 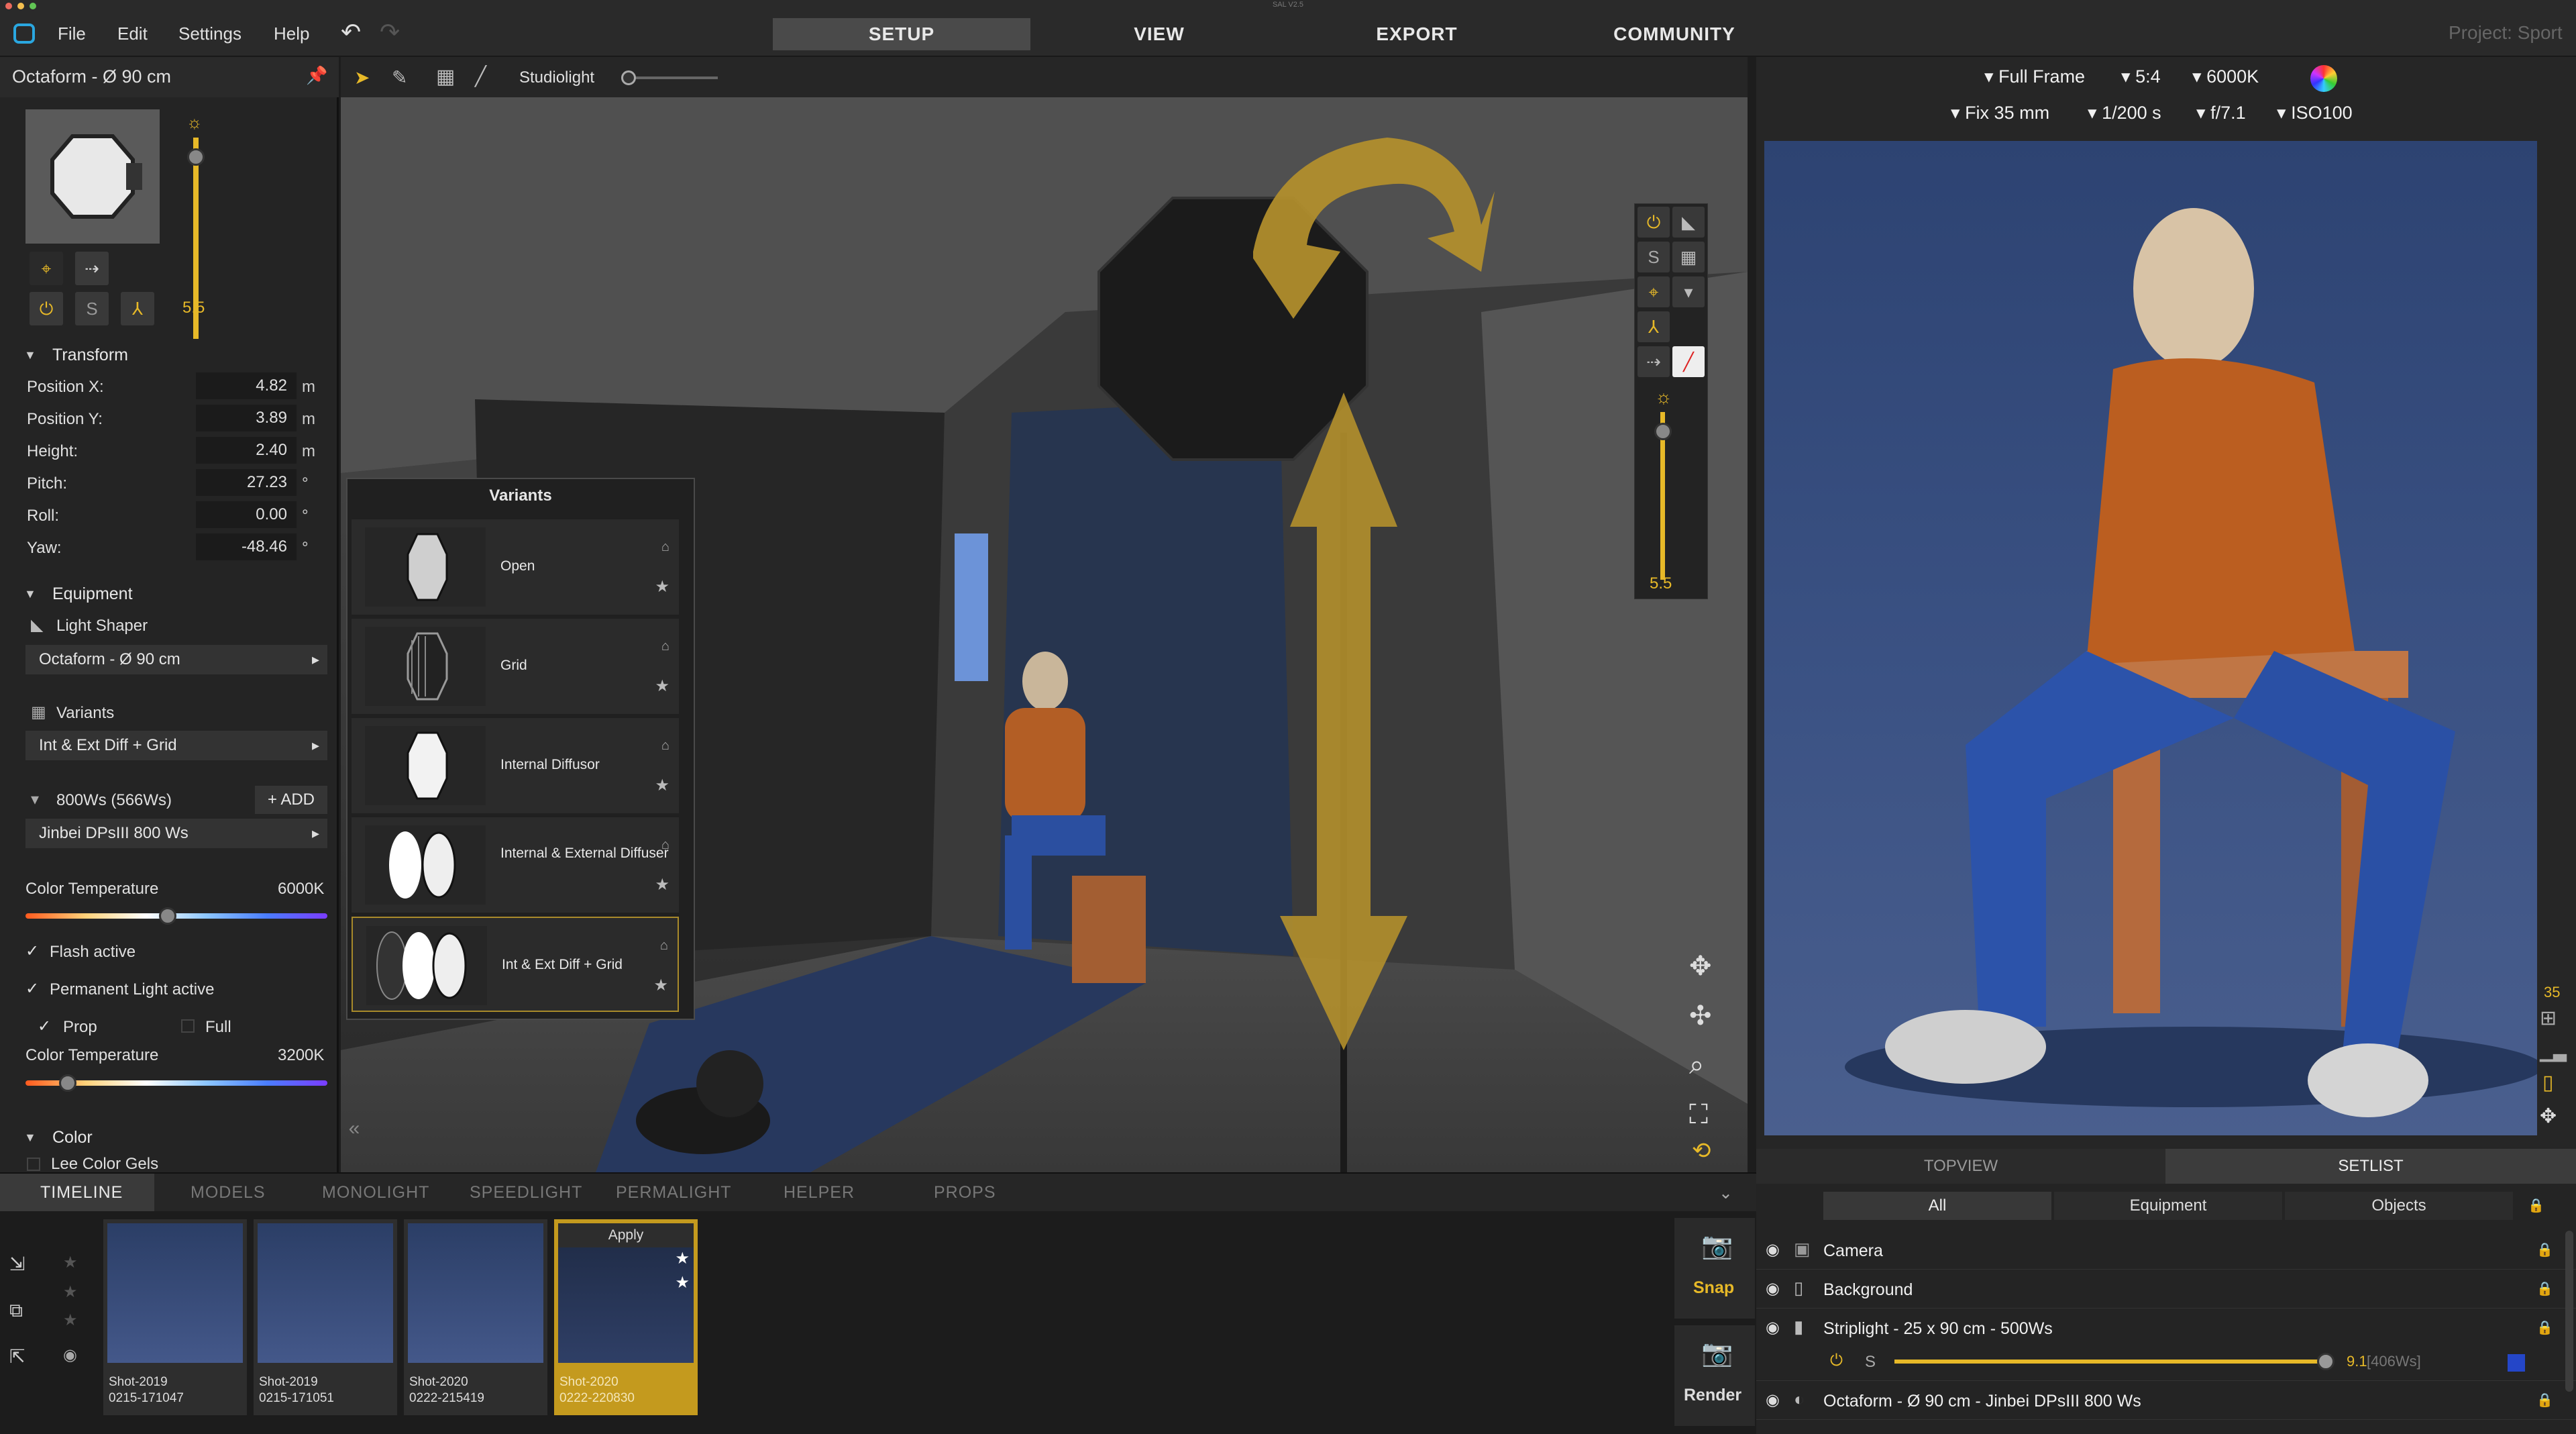 I want to click on tab-timeline: TIMELINE, so click(x=81, y=1192).